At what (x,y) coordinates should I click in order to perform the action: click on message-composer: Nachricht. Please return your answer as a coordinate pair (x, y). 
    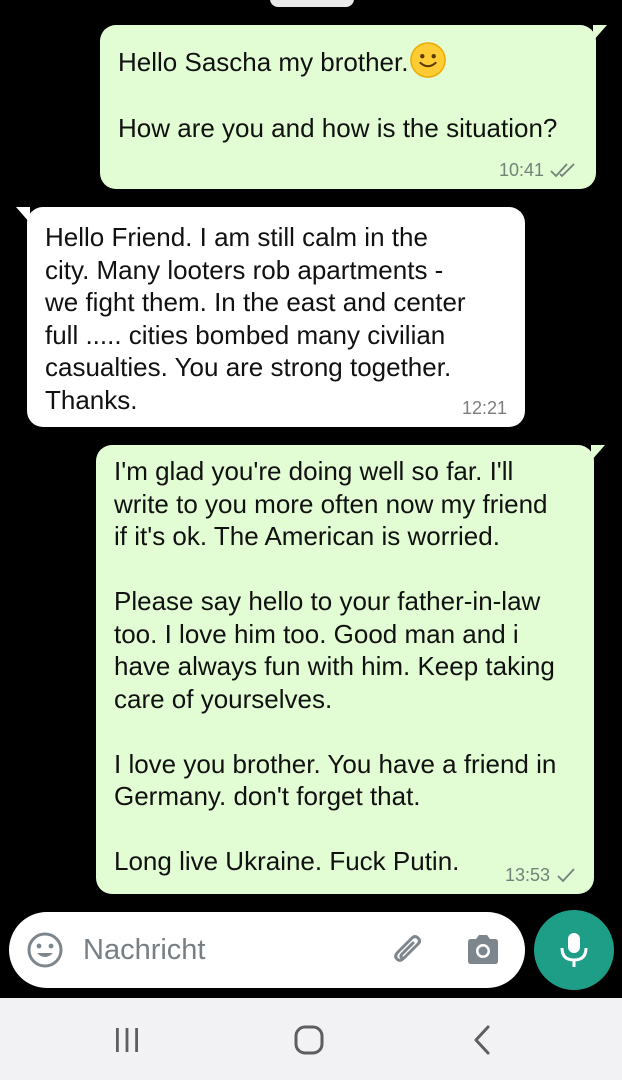
    Looking at the image, I should click on (267, 950).